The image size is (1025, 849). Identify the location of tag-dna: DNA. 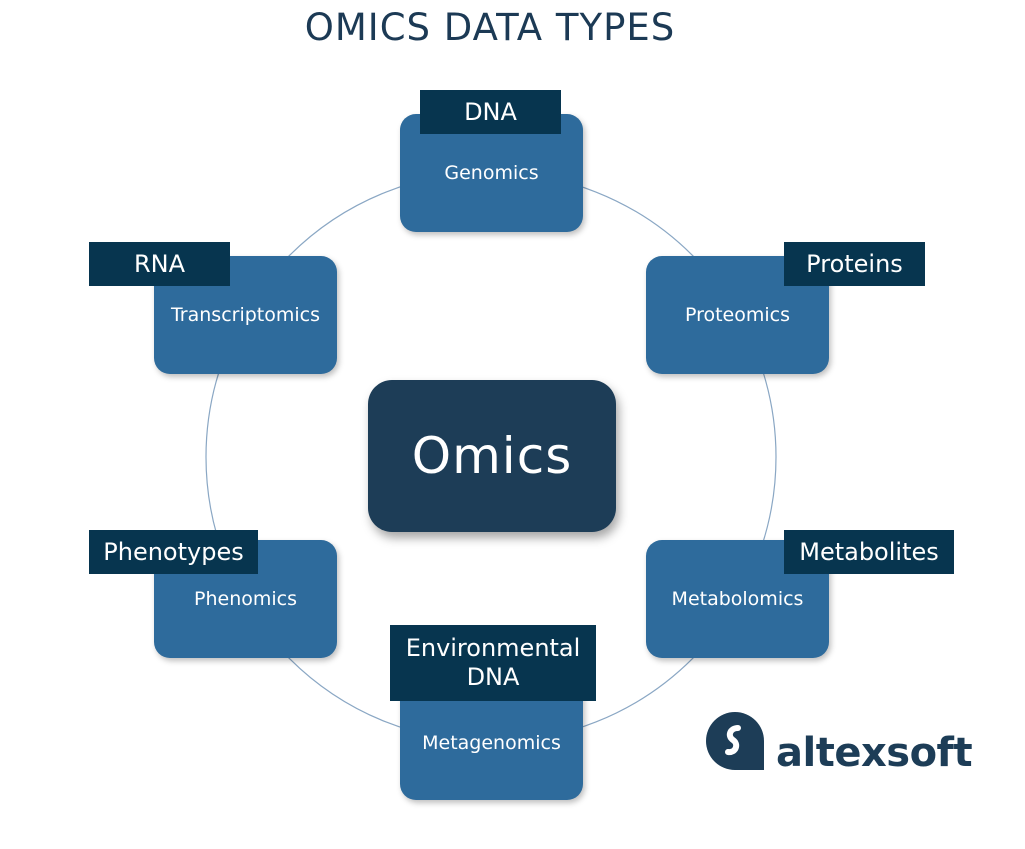
(490, 112).